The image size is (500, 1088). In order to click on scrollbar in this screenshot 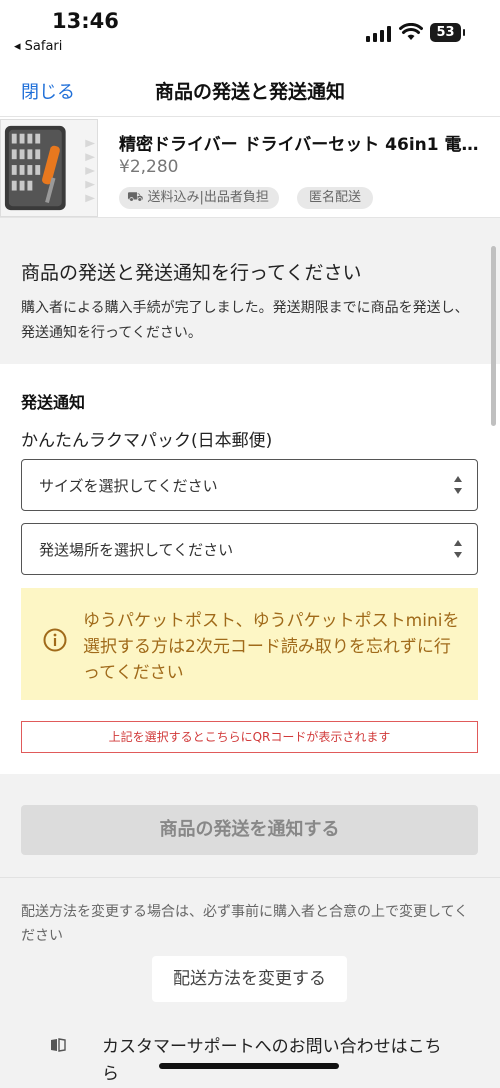, I will do `click(493, 336)`.